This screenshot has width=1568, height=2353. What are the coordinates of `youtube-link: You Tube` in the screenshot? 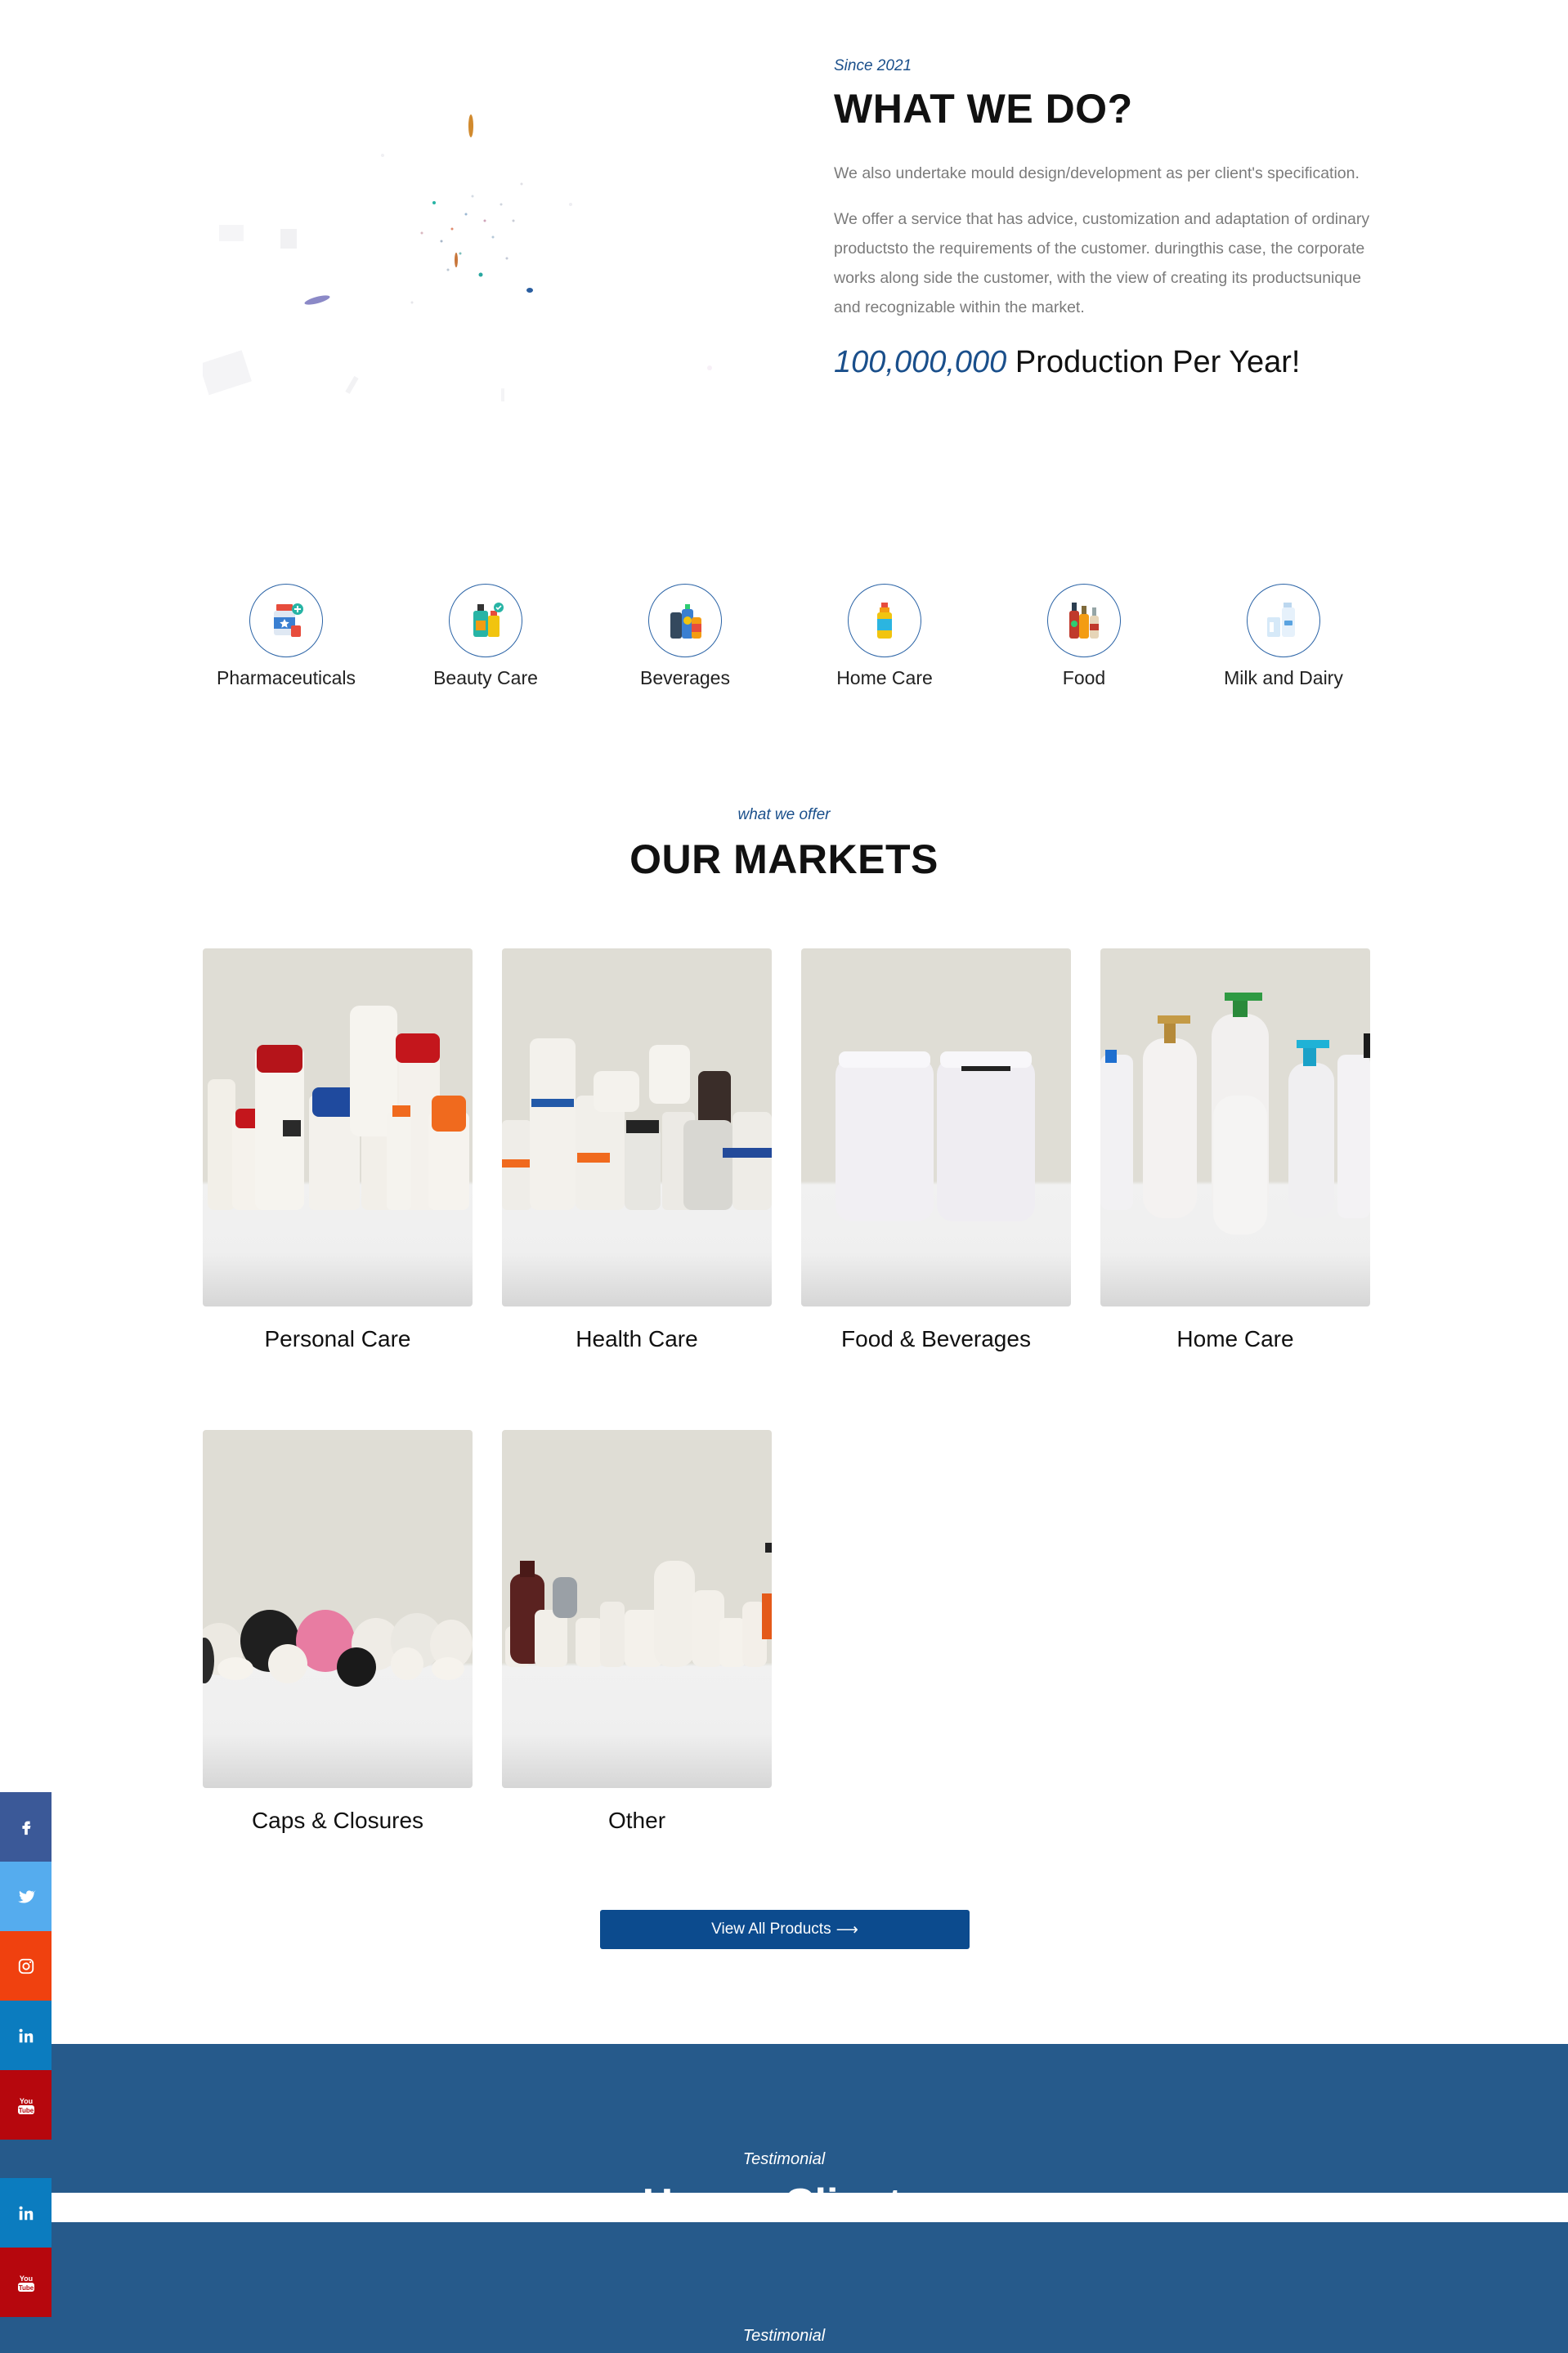 It's located at (26, 2105).